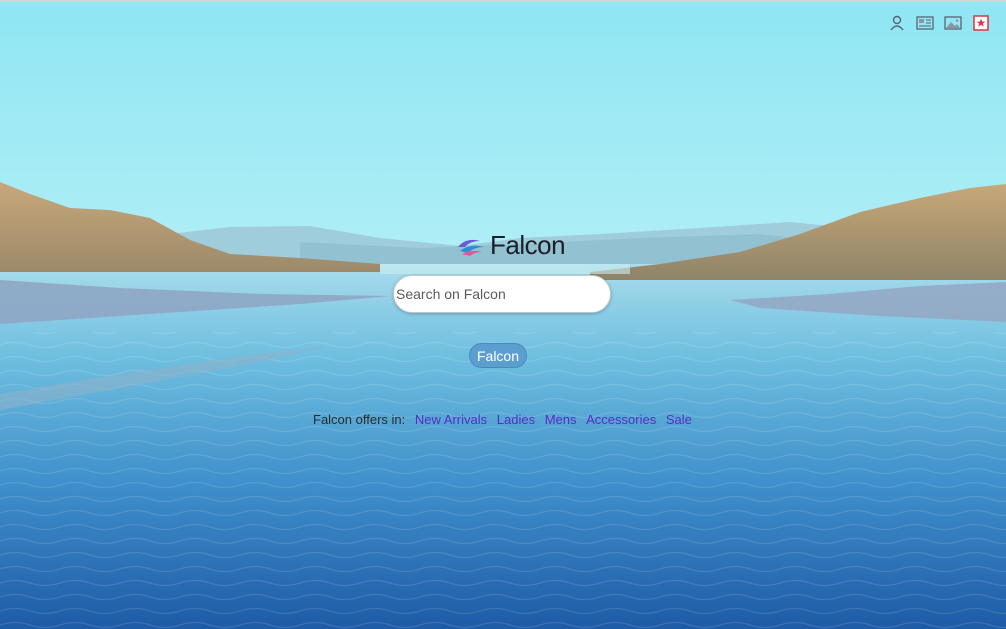 Image resolution: width=1006 pixels, height=629 pixels. Describe the element at coordinates (496, 294) in the screenshot. I see `search-input` at that location.